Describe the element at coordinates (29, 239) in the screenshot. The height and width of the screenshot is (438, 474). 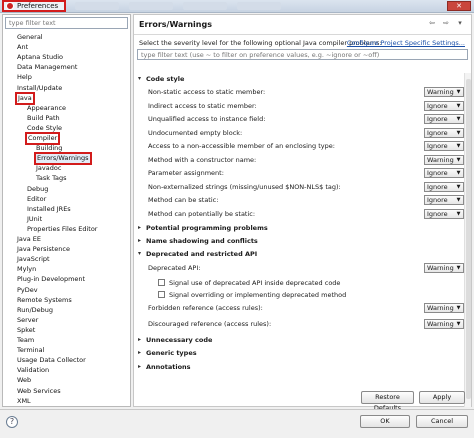
I see `tree-item: Java EE` at that location.